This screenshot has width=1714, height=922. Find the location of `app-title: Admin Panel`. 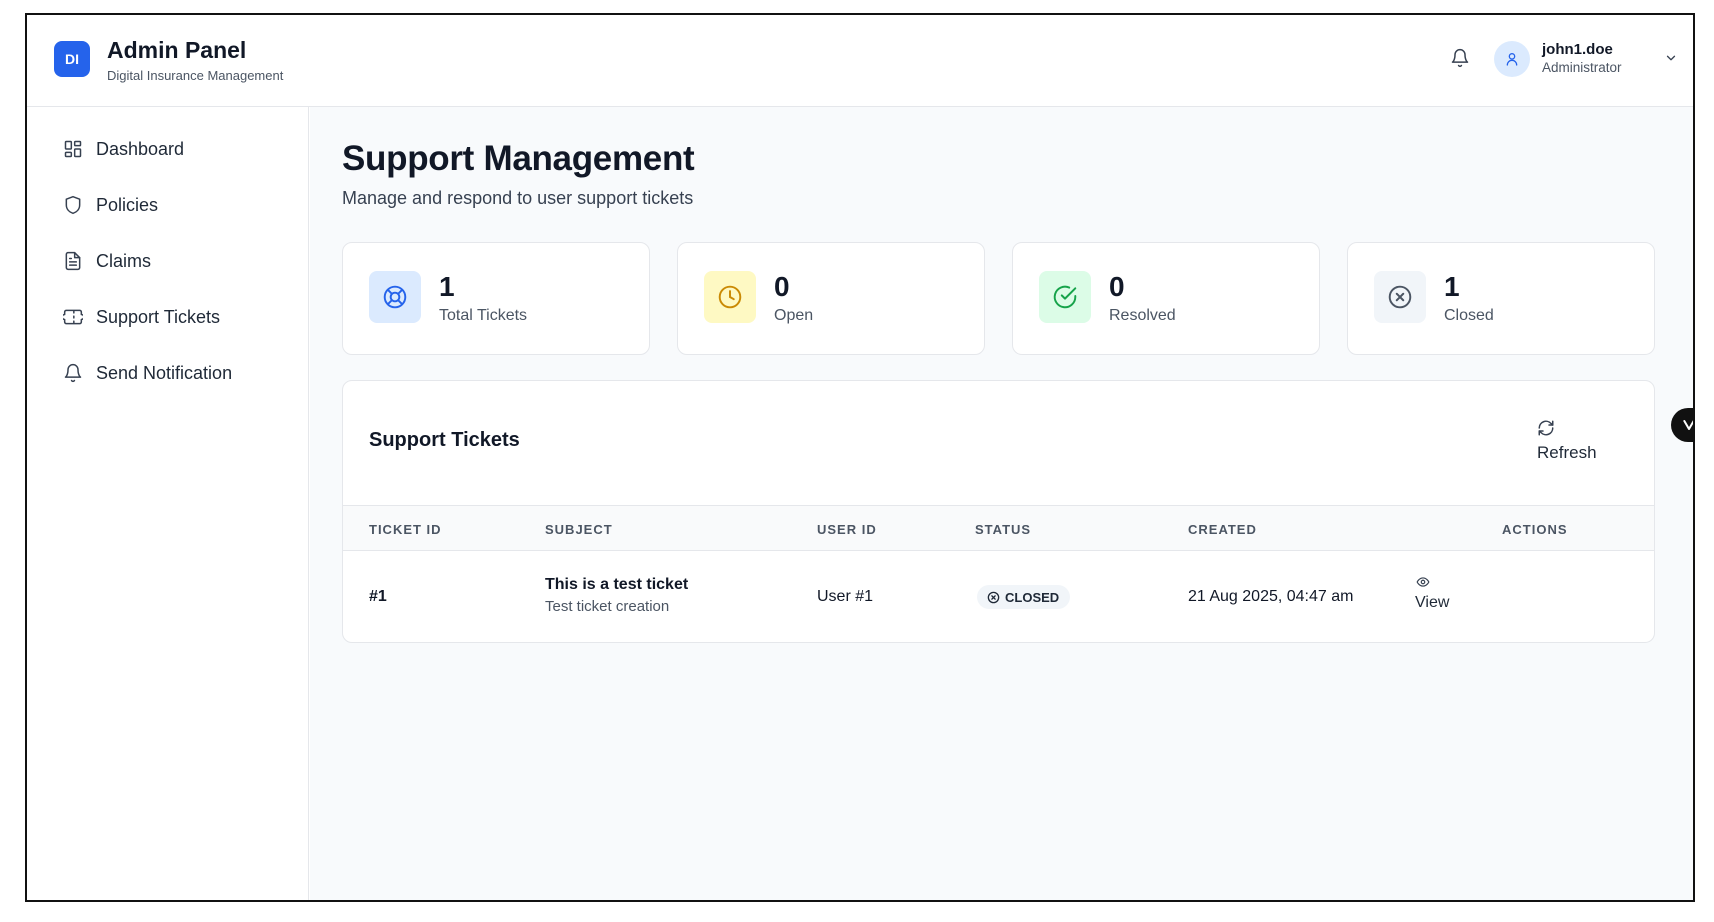

app-title: Admin Panel is located at coordinates (177, 50).